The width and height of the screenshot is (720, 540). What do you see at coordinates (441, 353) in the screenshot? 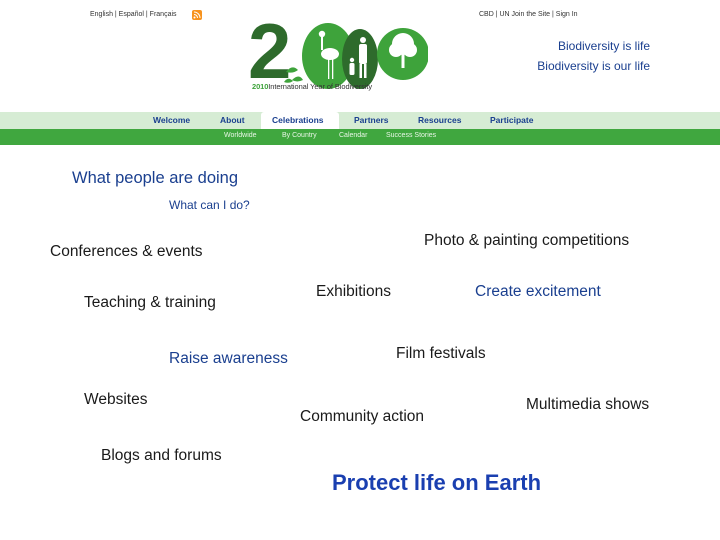
I see `idea-film-festivals: Film festivals` at bounding box center [441, 353].